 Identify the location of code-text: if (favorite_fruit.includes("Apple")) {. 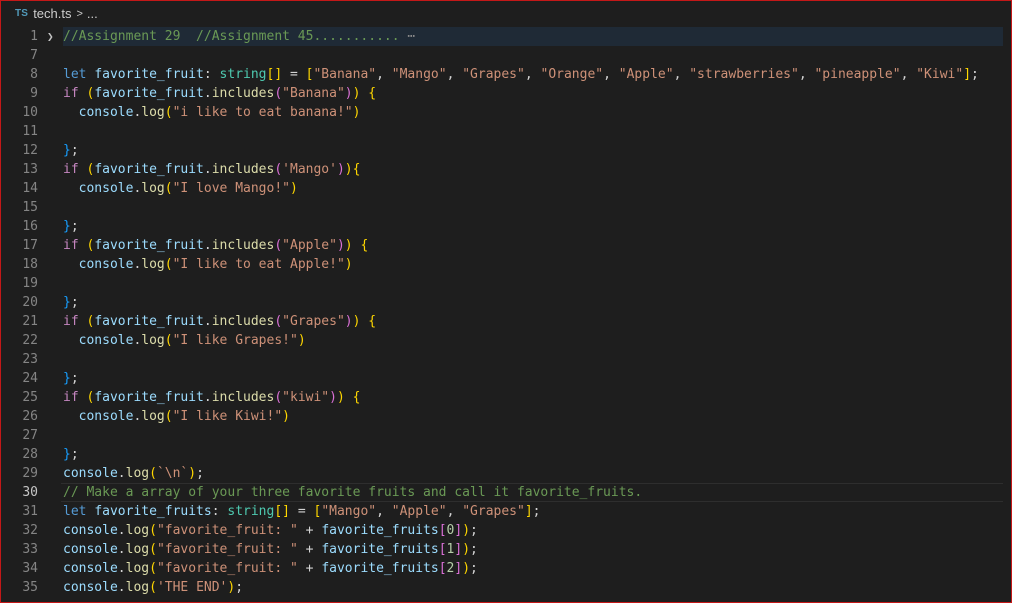
(216, 245).